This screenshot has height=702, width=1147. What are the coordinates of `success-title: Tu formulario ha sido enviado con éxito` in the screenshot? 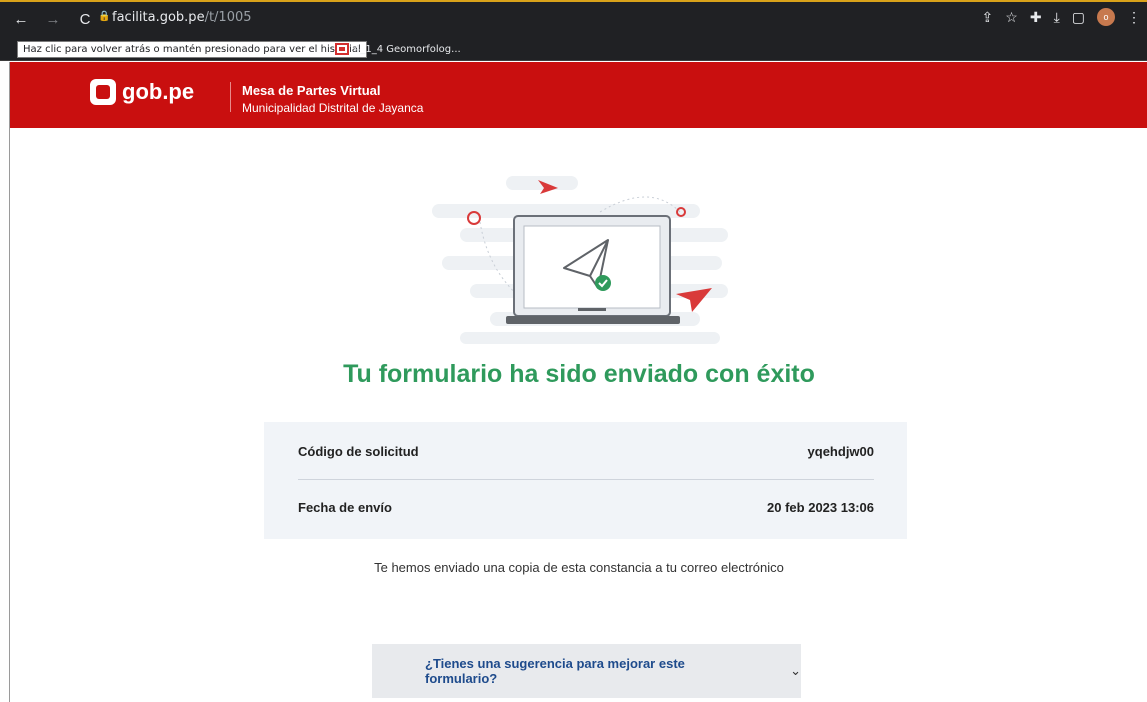 It's located at (579, 374).